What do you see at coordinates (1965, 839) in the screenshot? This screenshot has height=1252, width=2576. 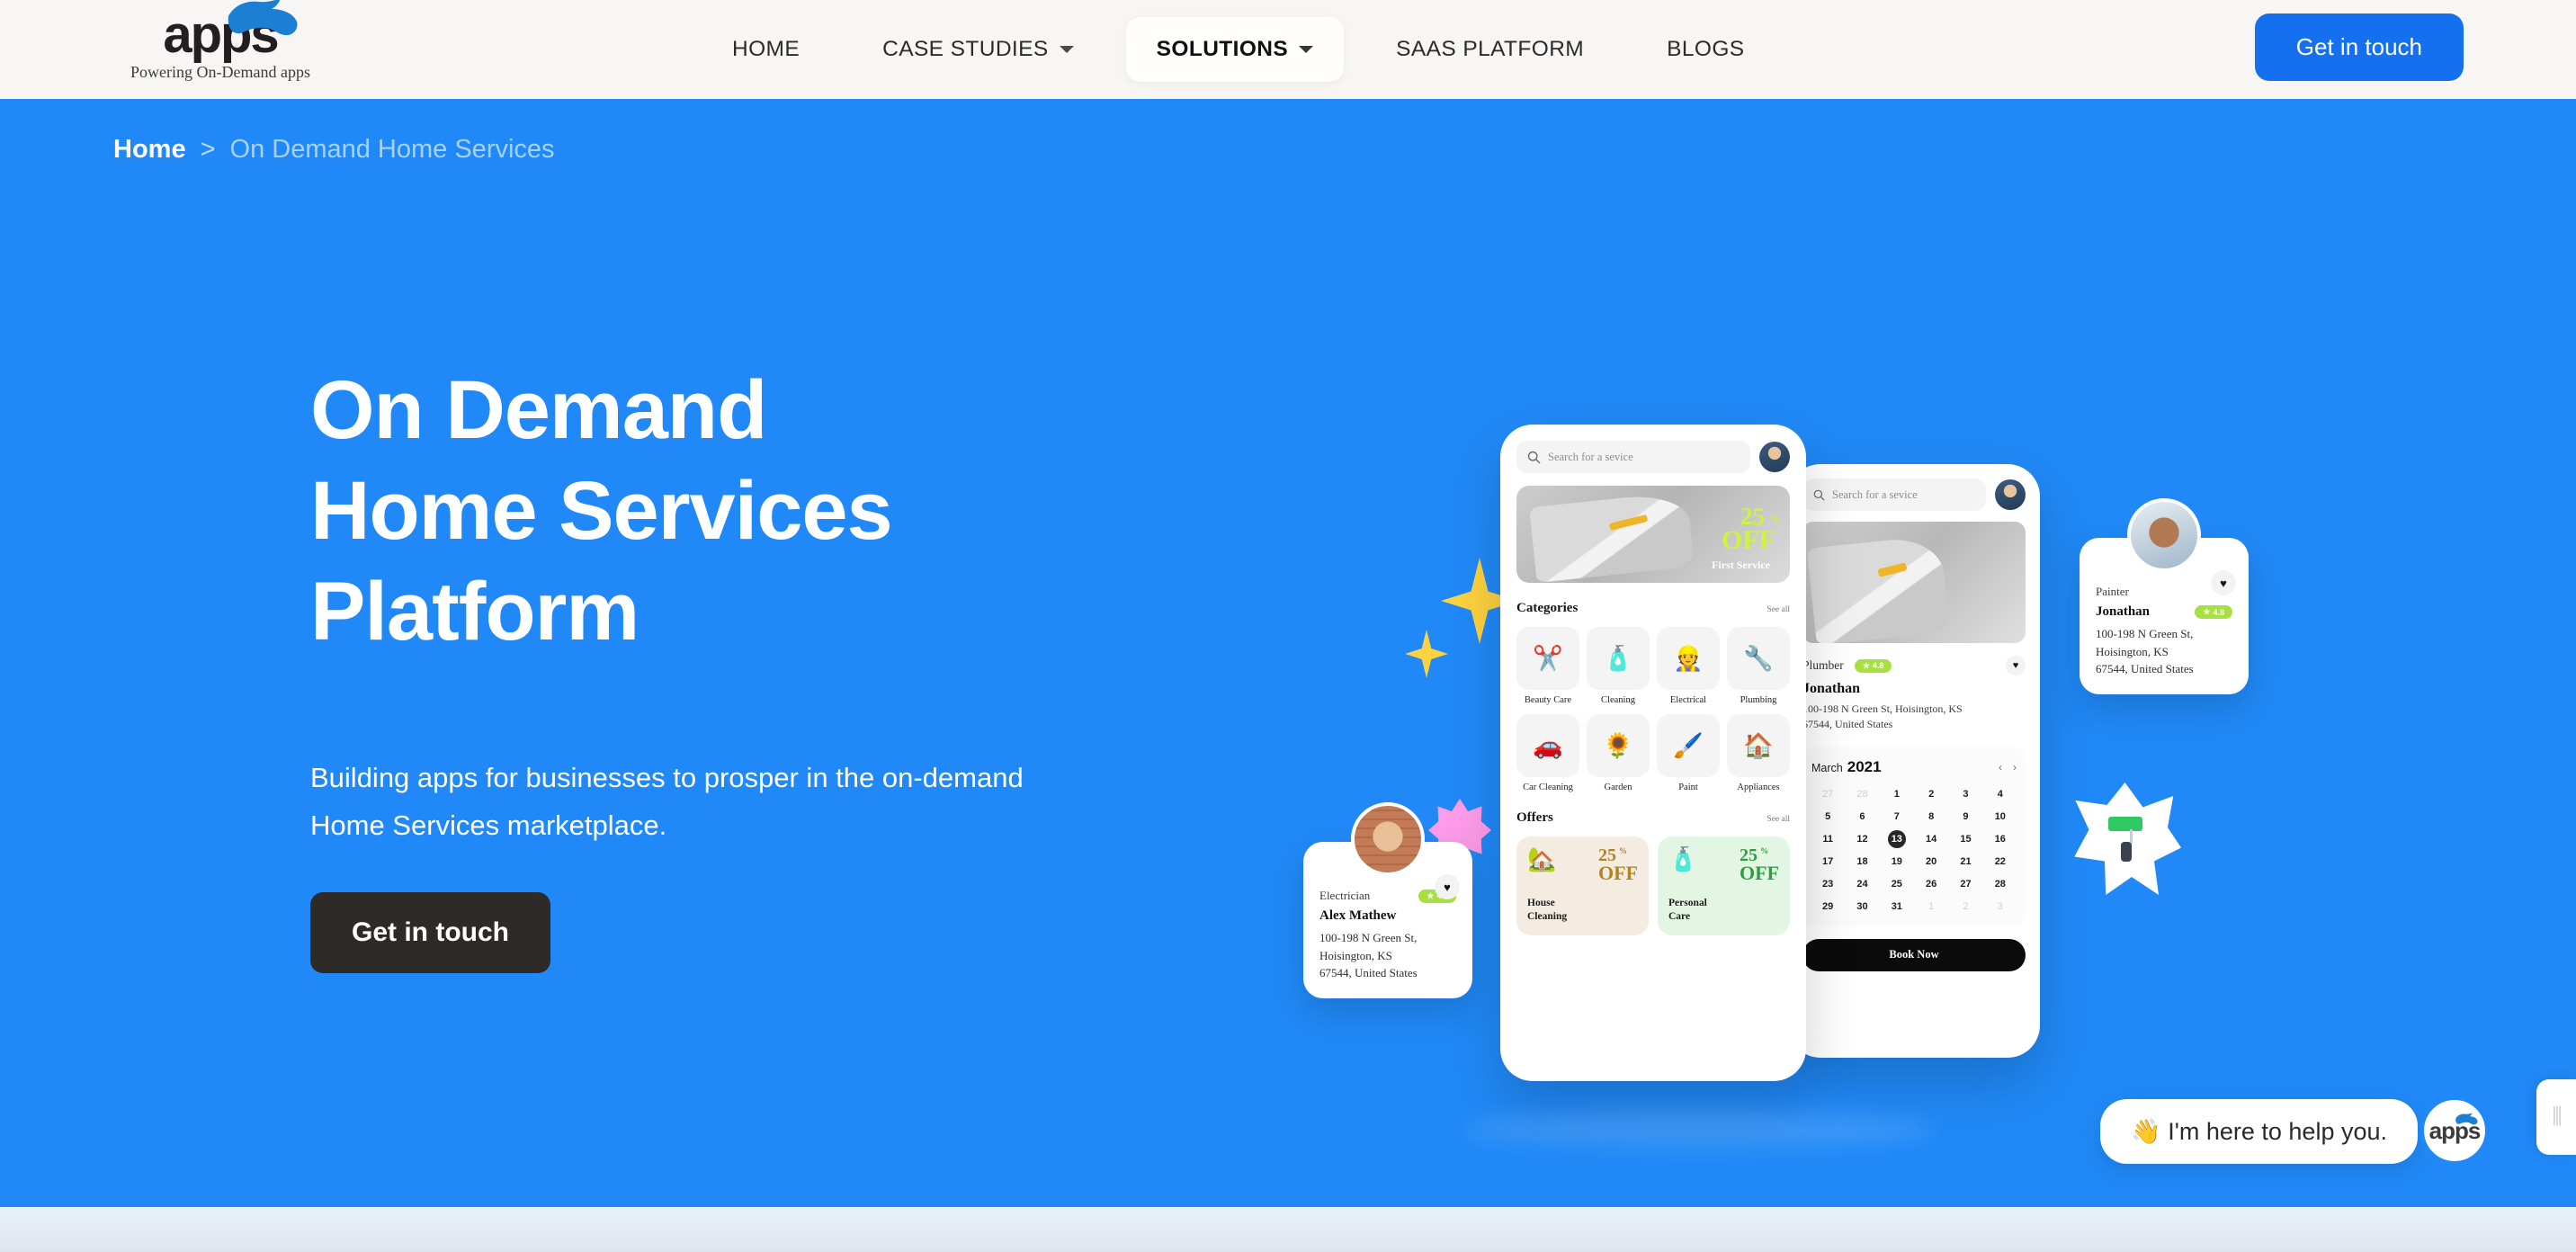 I see `calendar-day: 15` at bounding box center [1965, 839].